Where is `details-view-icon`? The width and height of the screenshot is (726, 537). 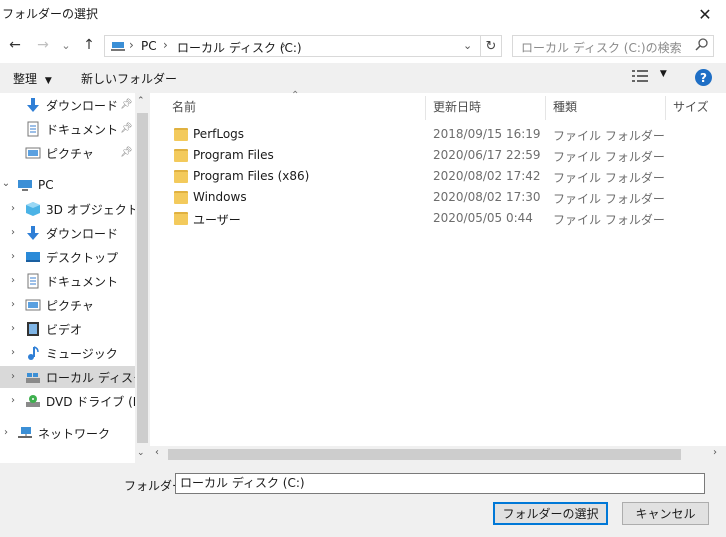
details-view-icon is located at coordinates (640, 76).